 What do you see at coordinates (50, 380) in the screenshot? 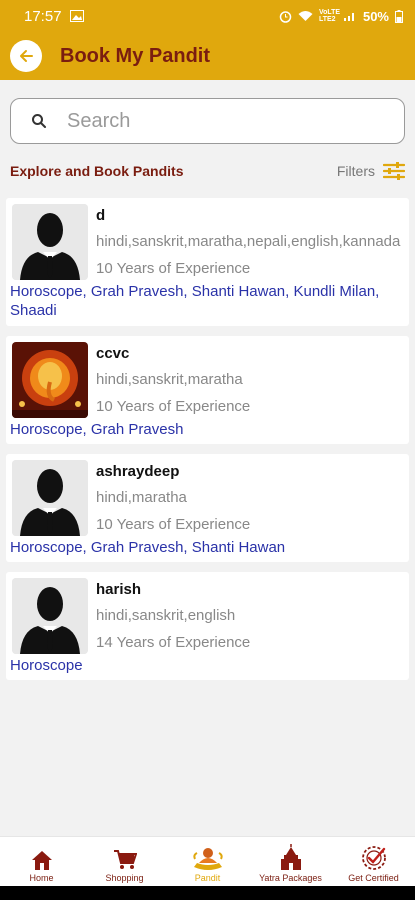
I see `ganesha-image` at bounding box center [50, 380].